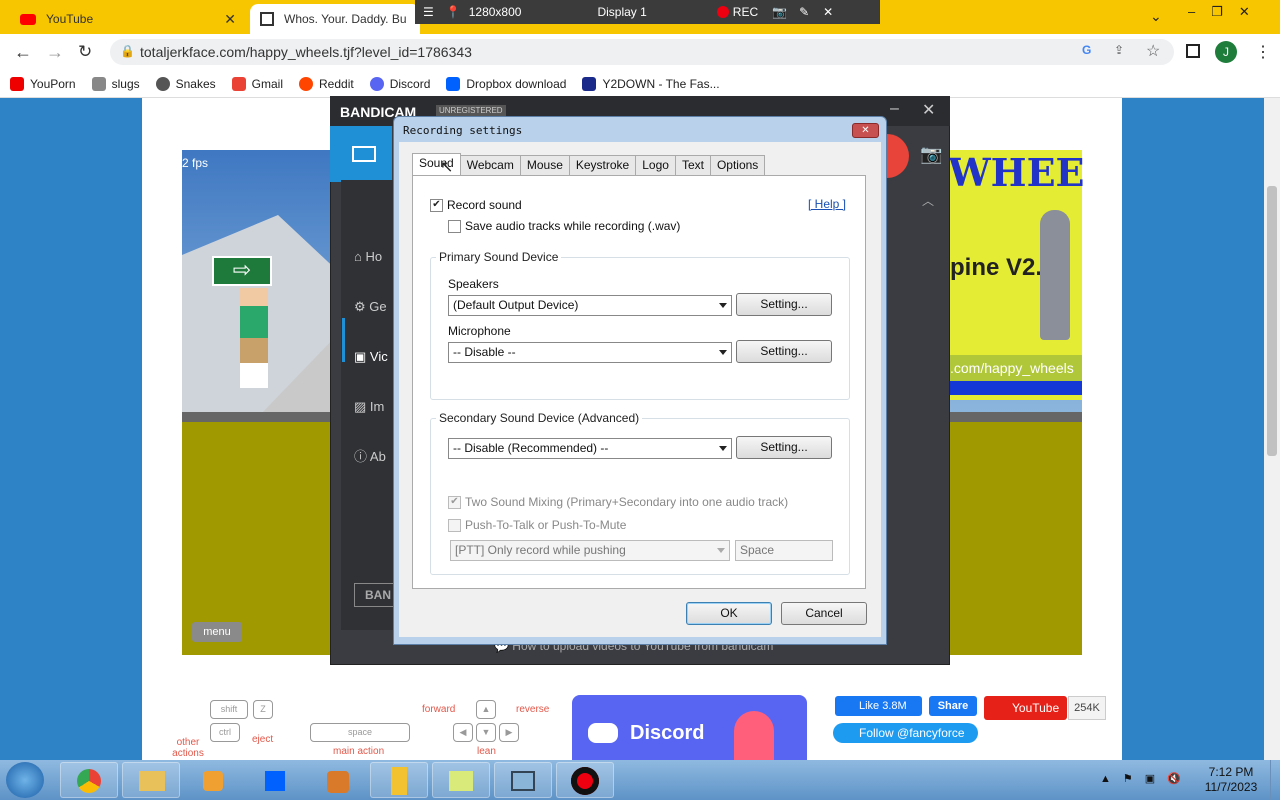 The height and width of the screenshot is (800, 1280). Describe the element at coordinates (25, 780) in the screenshot. I see `start-button` at that location.